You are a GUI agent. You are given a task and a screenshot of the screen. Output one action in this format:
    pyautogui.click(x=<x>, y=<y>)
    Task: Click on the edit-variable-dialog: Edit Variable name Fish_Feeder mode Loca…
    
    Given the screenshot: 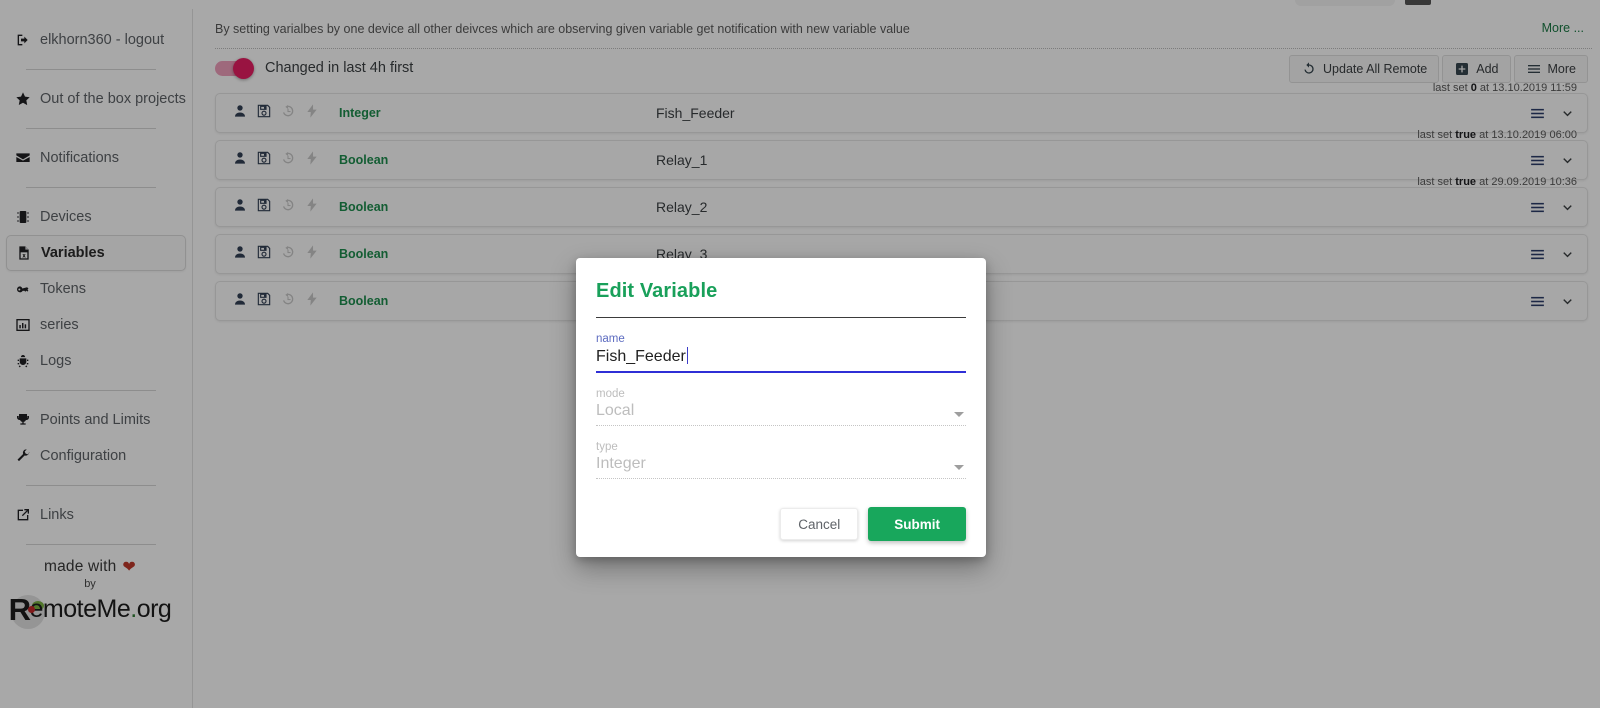 What is the action you would take?
    pyautogui.click(x=781, y=407)
    